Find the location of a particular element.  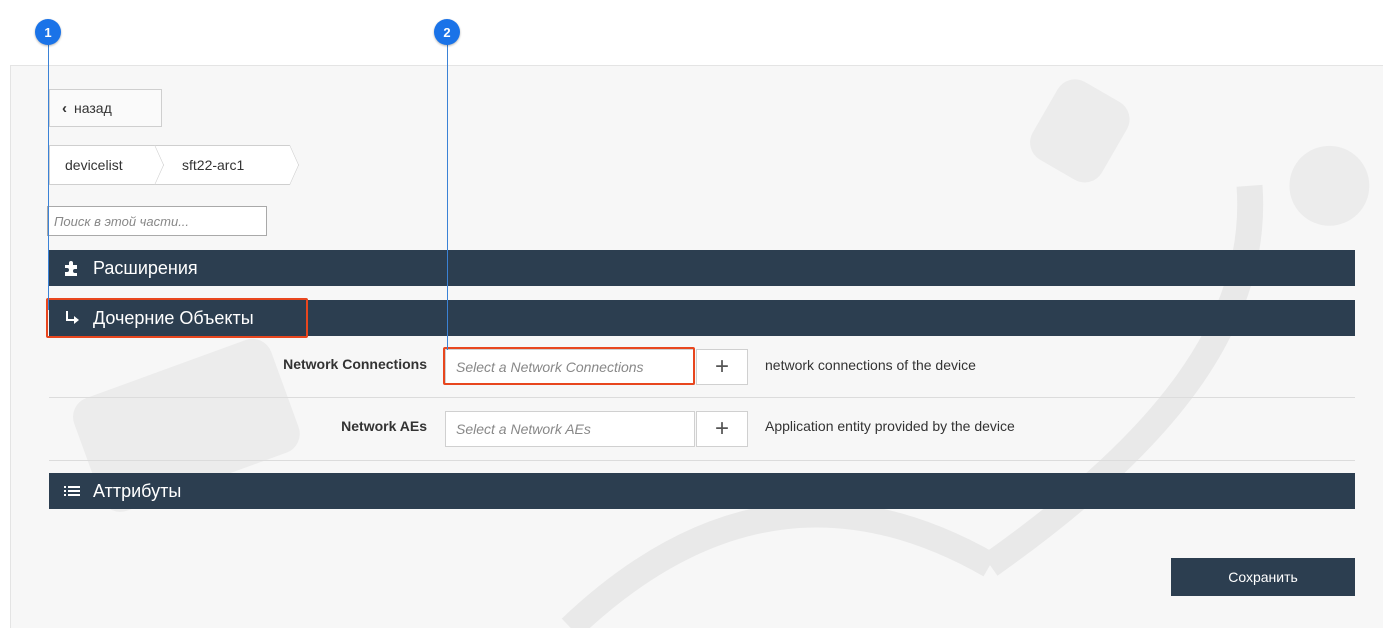

field-label-network-aes: Network AEs is located at coordinates (384, 426).